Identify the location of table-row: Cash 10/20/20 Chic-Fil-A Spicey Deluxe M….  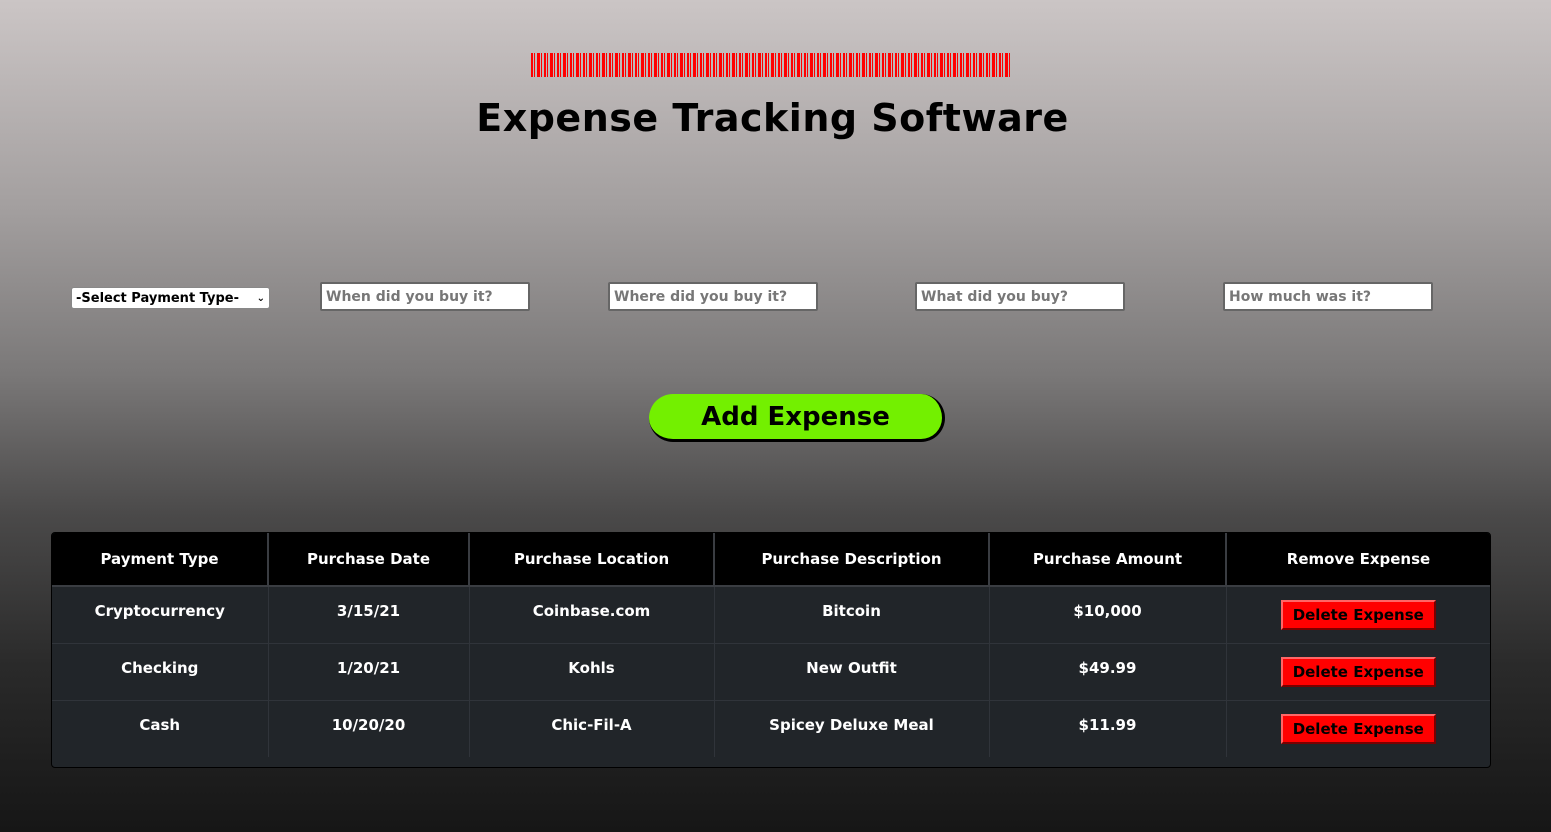
(771, 728).